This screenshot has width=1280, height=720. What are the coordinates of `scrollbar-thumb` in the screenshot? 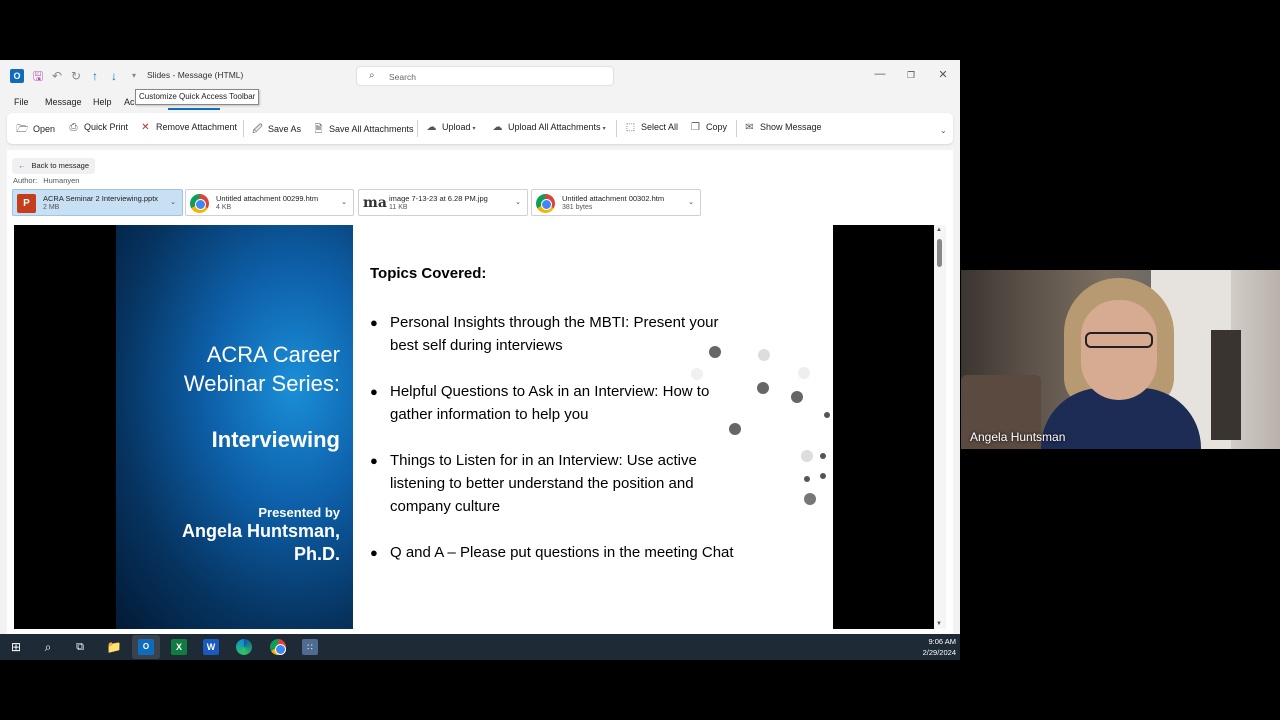 It's located at (939, 253).